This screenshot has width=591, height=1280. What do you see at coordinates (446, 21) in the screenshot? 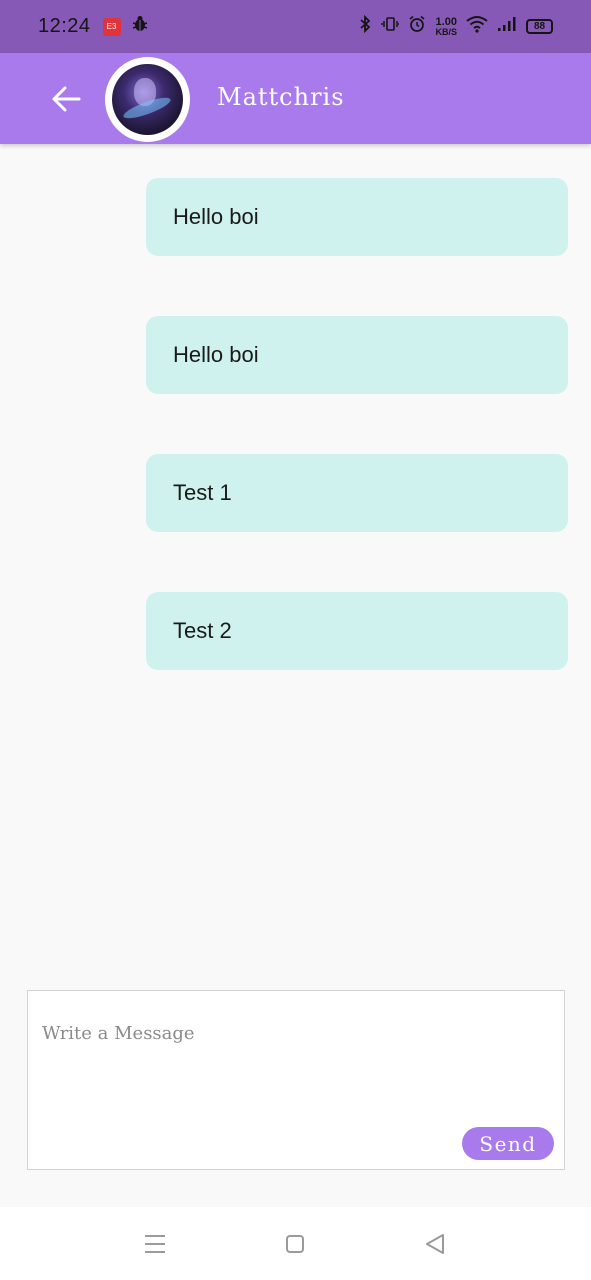
I see `net-speed-value: 1.00` at bounding box center [446, 21].